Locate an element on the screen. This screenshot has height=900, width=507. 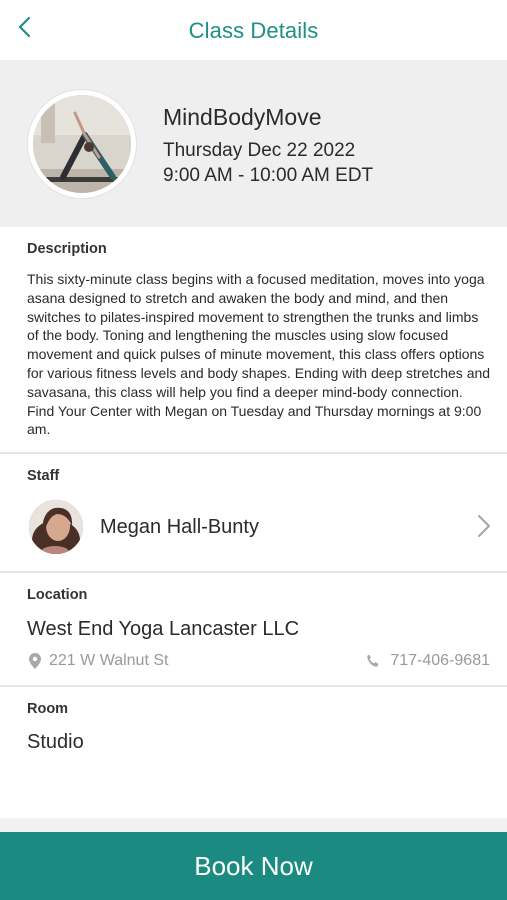
staff-row: Megan Hall-Bunty is located at coordinates (253, 527).